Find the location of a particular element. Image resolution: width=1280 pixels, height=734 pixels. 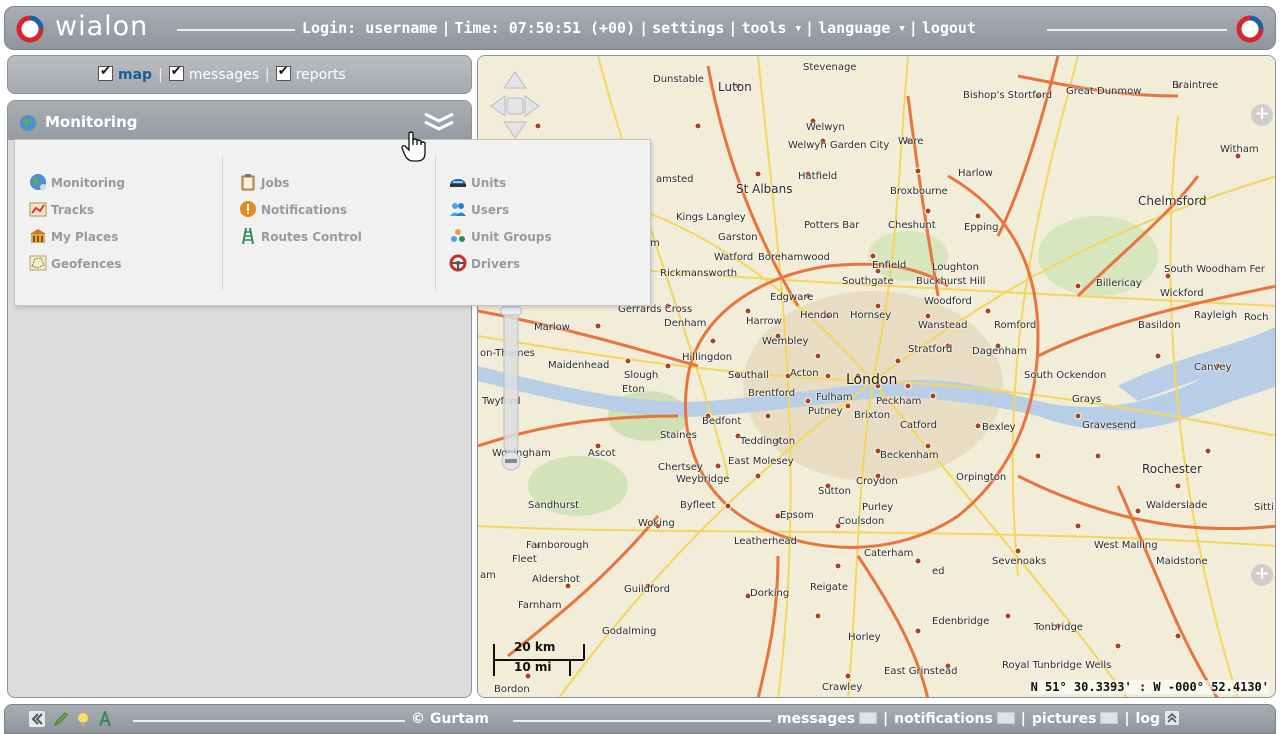

lightbulb-icon is located at coordinates (83, 719).